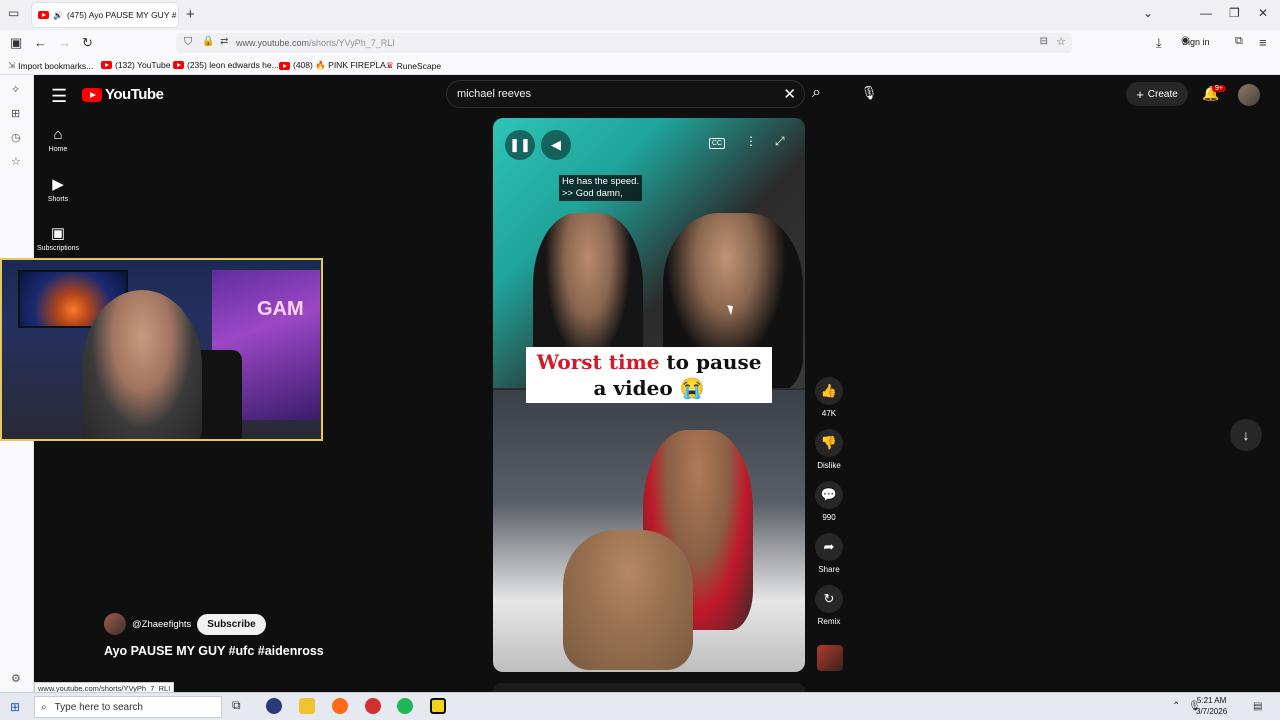 The width and height of the screenshot is (1280, 720). I want to click on taskbar-search-input: ⌕ Type here to search, so click(128, 707).